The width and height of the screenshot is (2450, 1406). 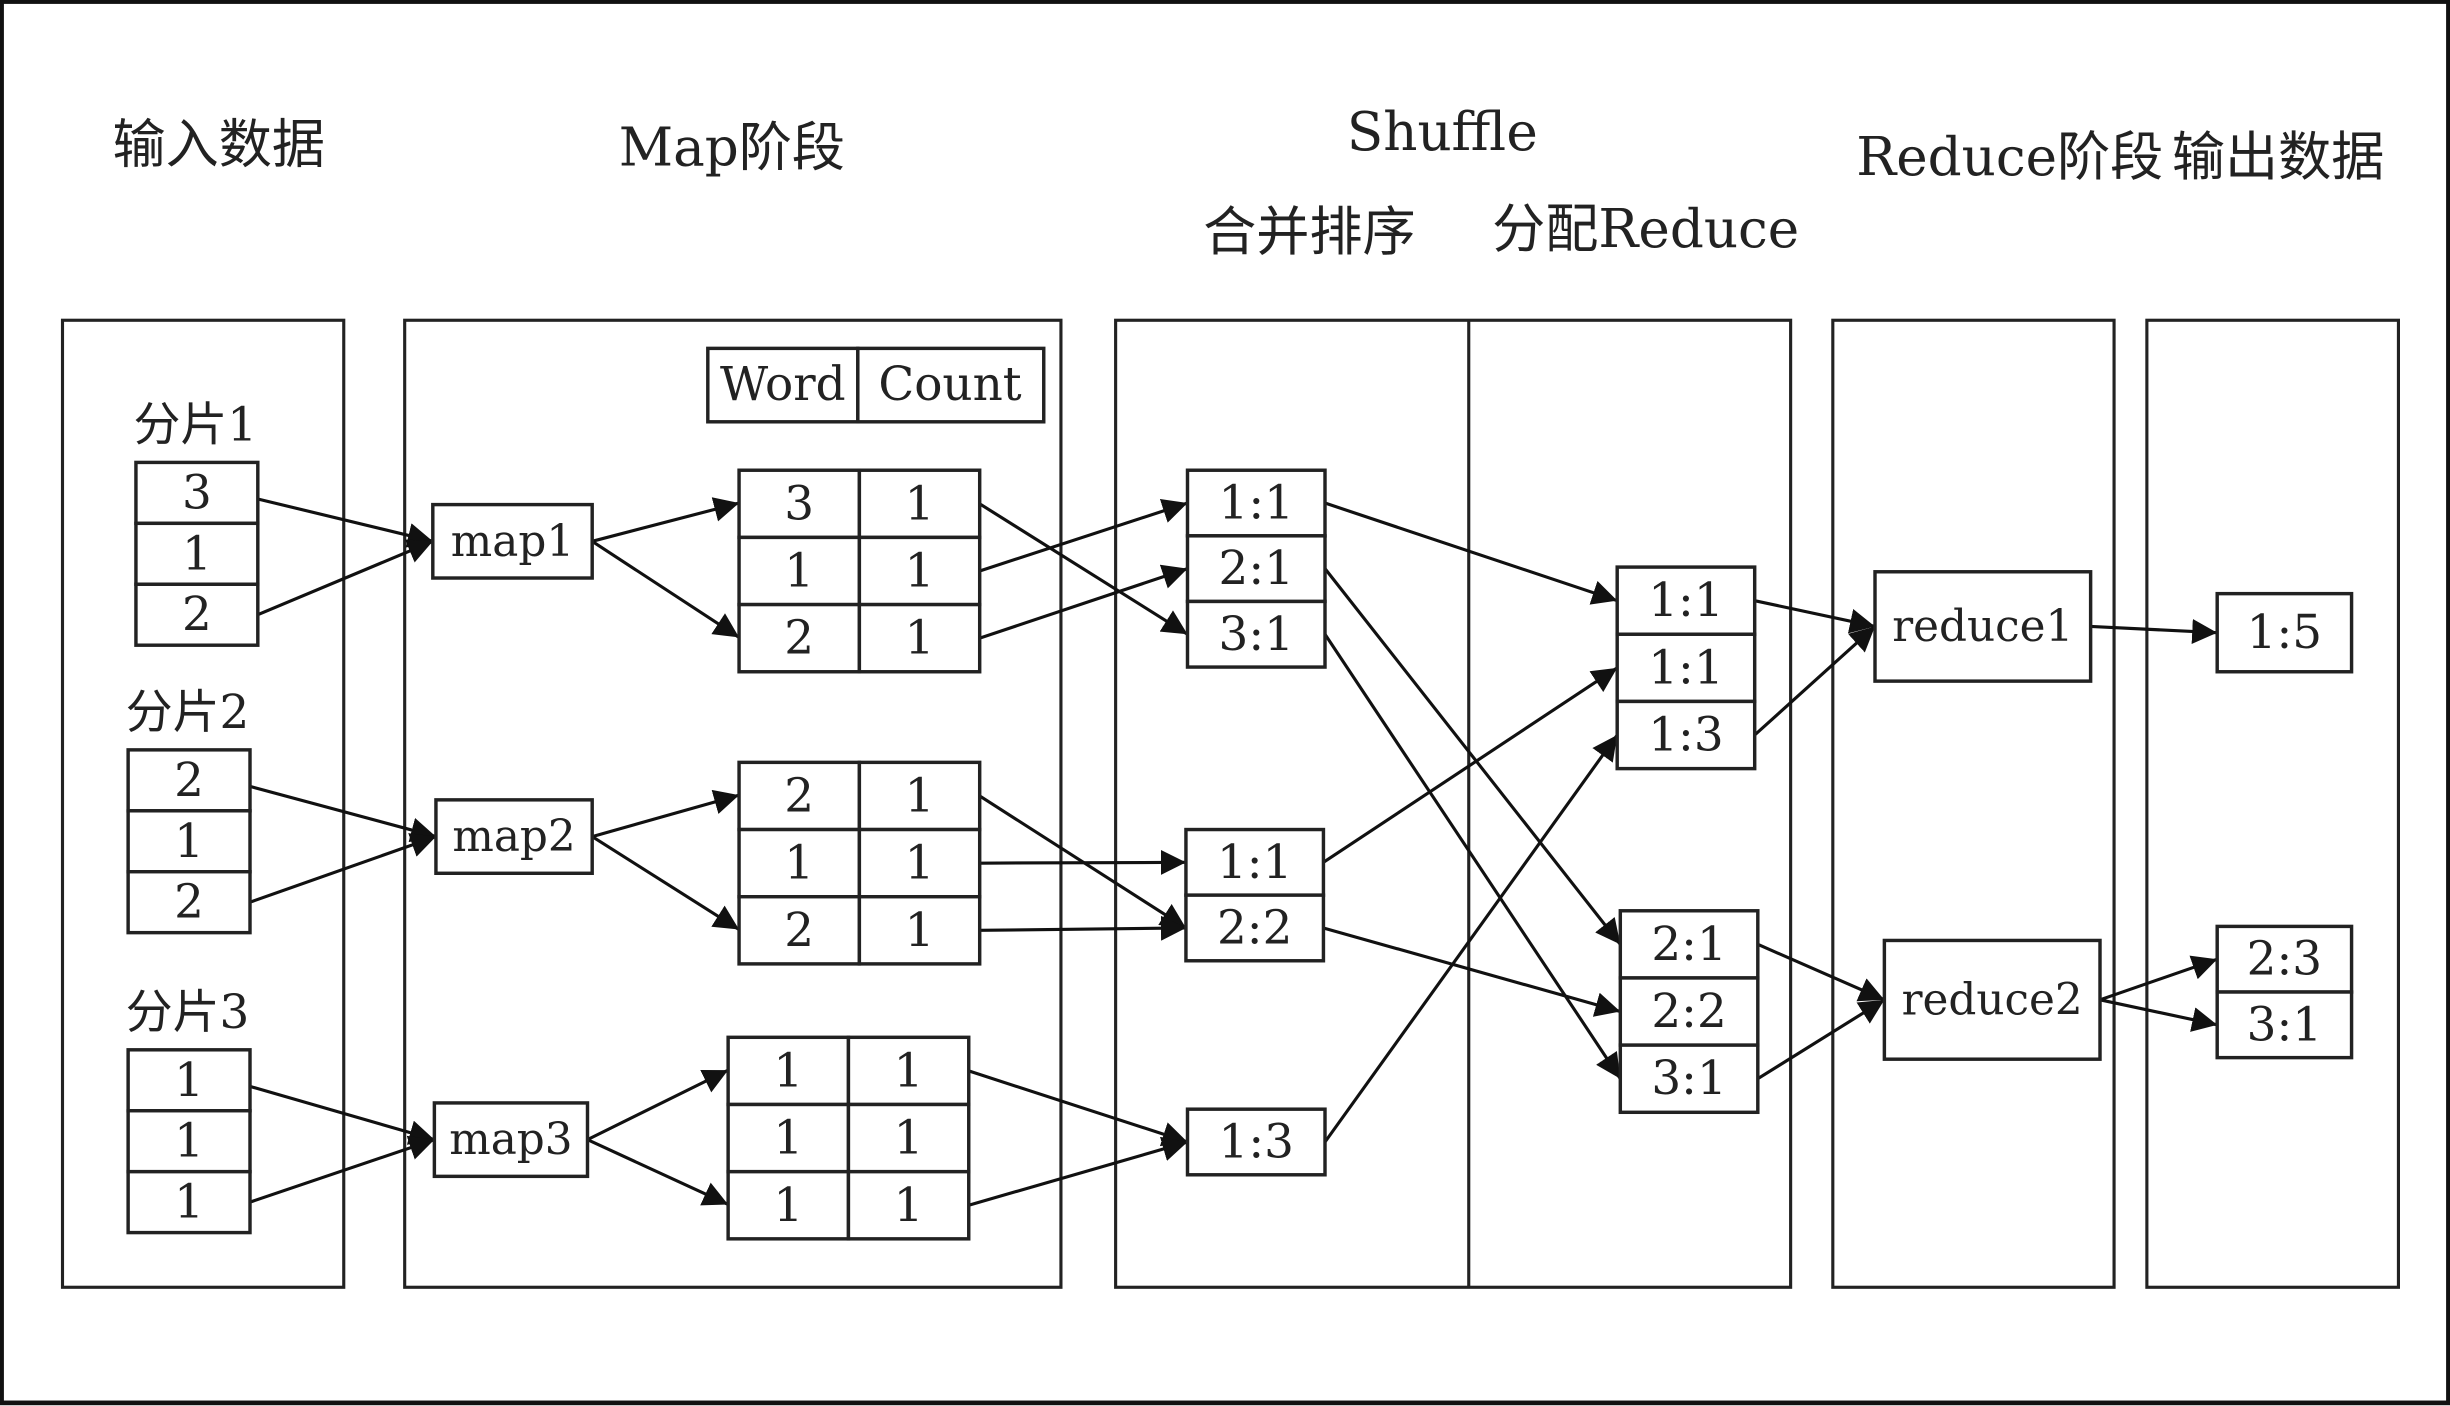 I want to click on assigned-group: 1:1 1:1 1:3, so click(x=1686, y=668).